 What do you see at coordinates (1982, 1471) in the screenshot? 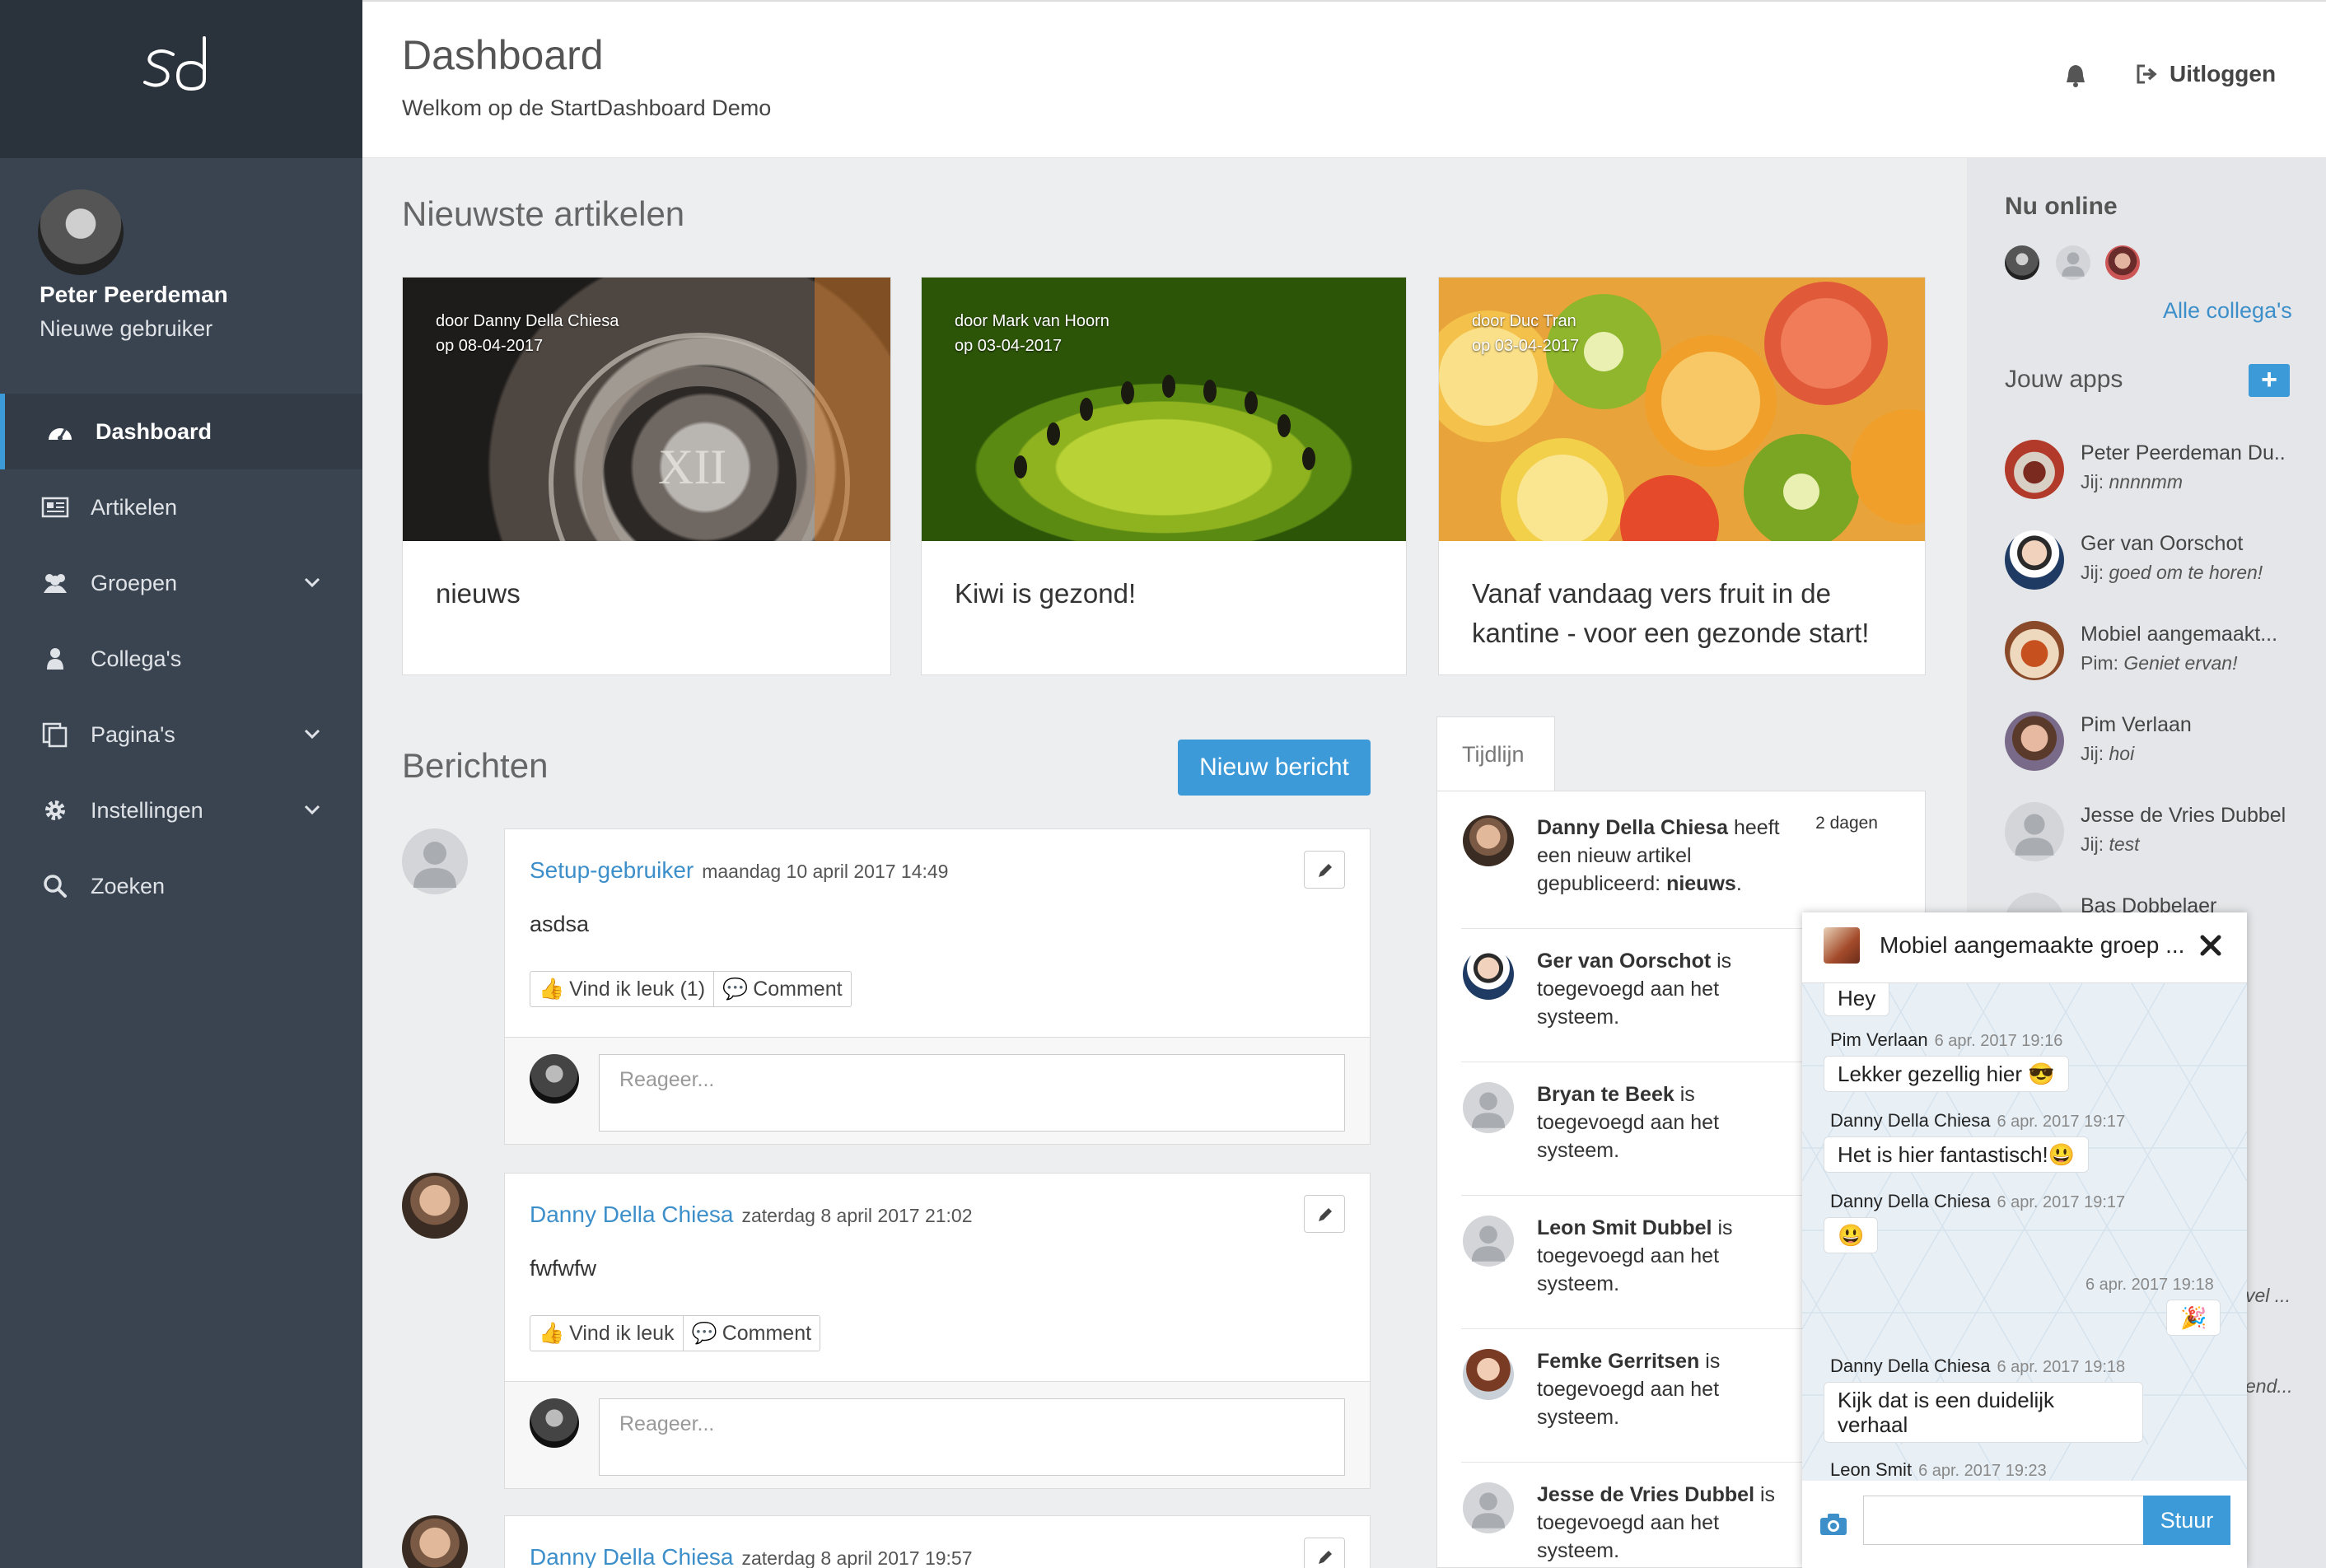
I see `message-time: 6 apr. 2017 19:23` at bounding box center [1982, 1471].